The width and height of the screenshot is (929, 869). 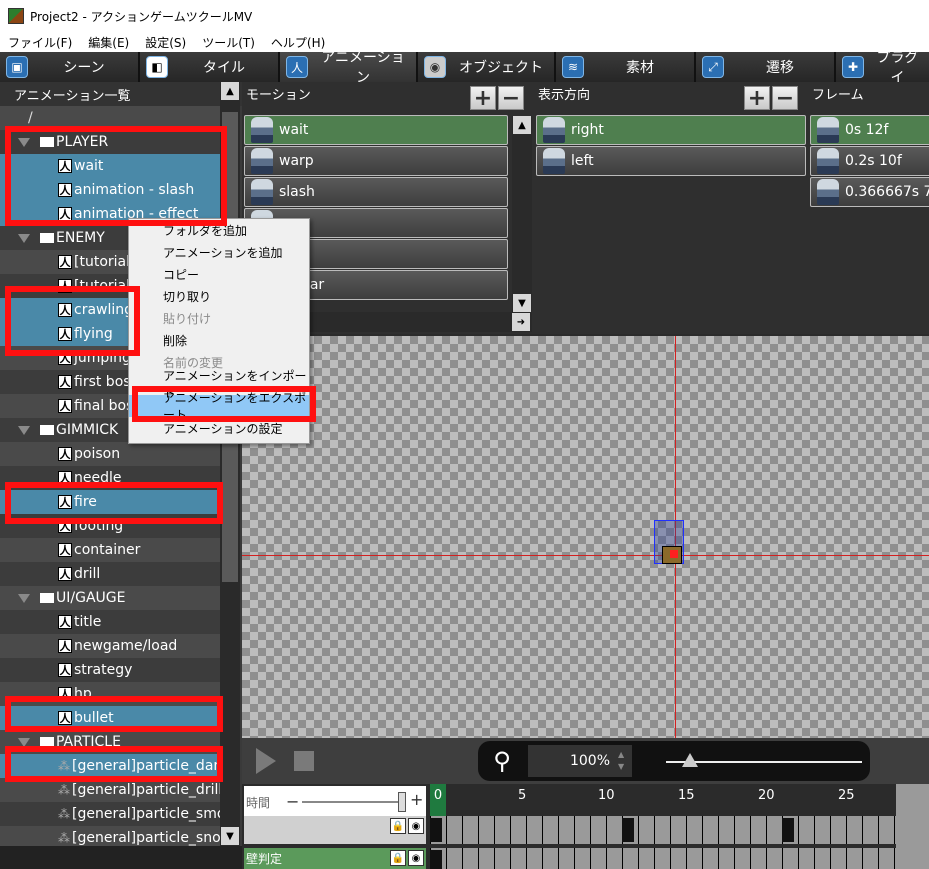 I want to click on scroll-up-icon: ▲, so click(x=230, y=91).